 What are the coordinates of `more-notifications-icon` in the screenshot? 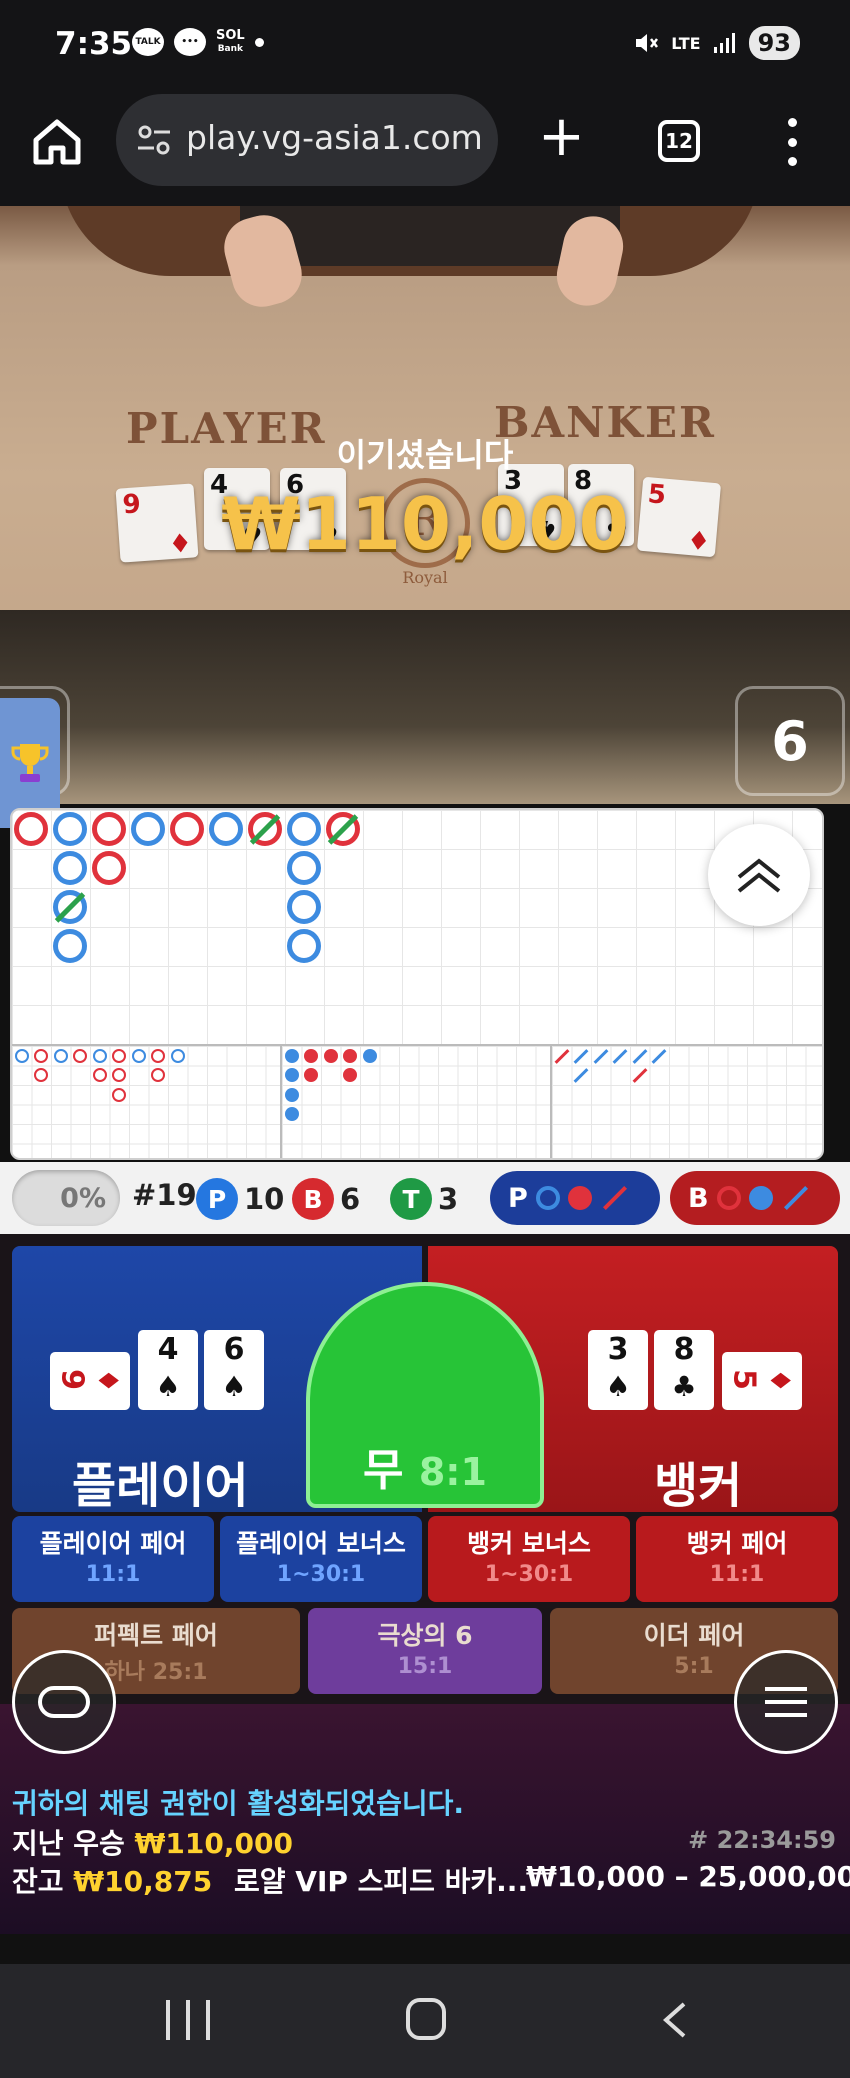 It's located at (259, 42).